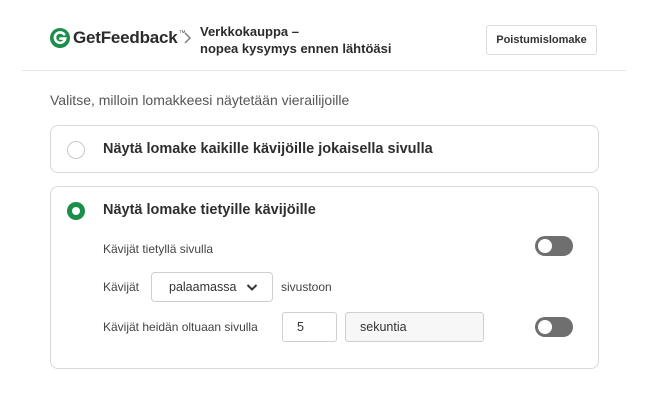 This screenshot has width=646, height=400. Describe the element at coordinates (187, 38) in the screenshot. I see `breadcrumb-chevron-icon` at that location.